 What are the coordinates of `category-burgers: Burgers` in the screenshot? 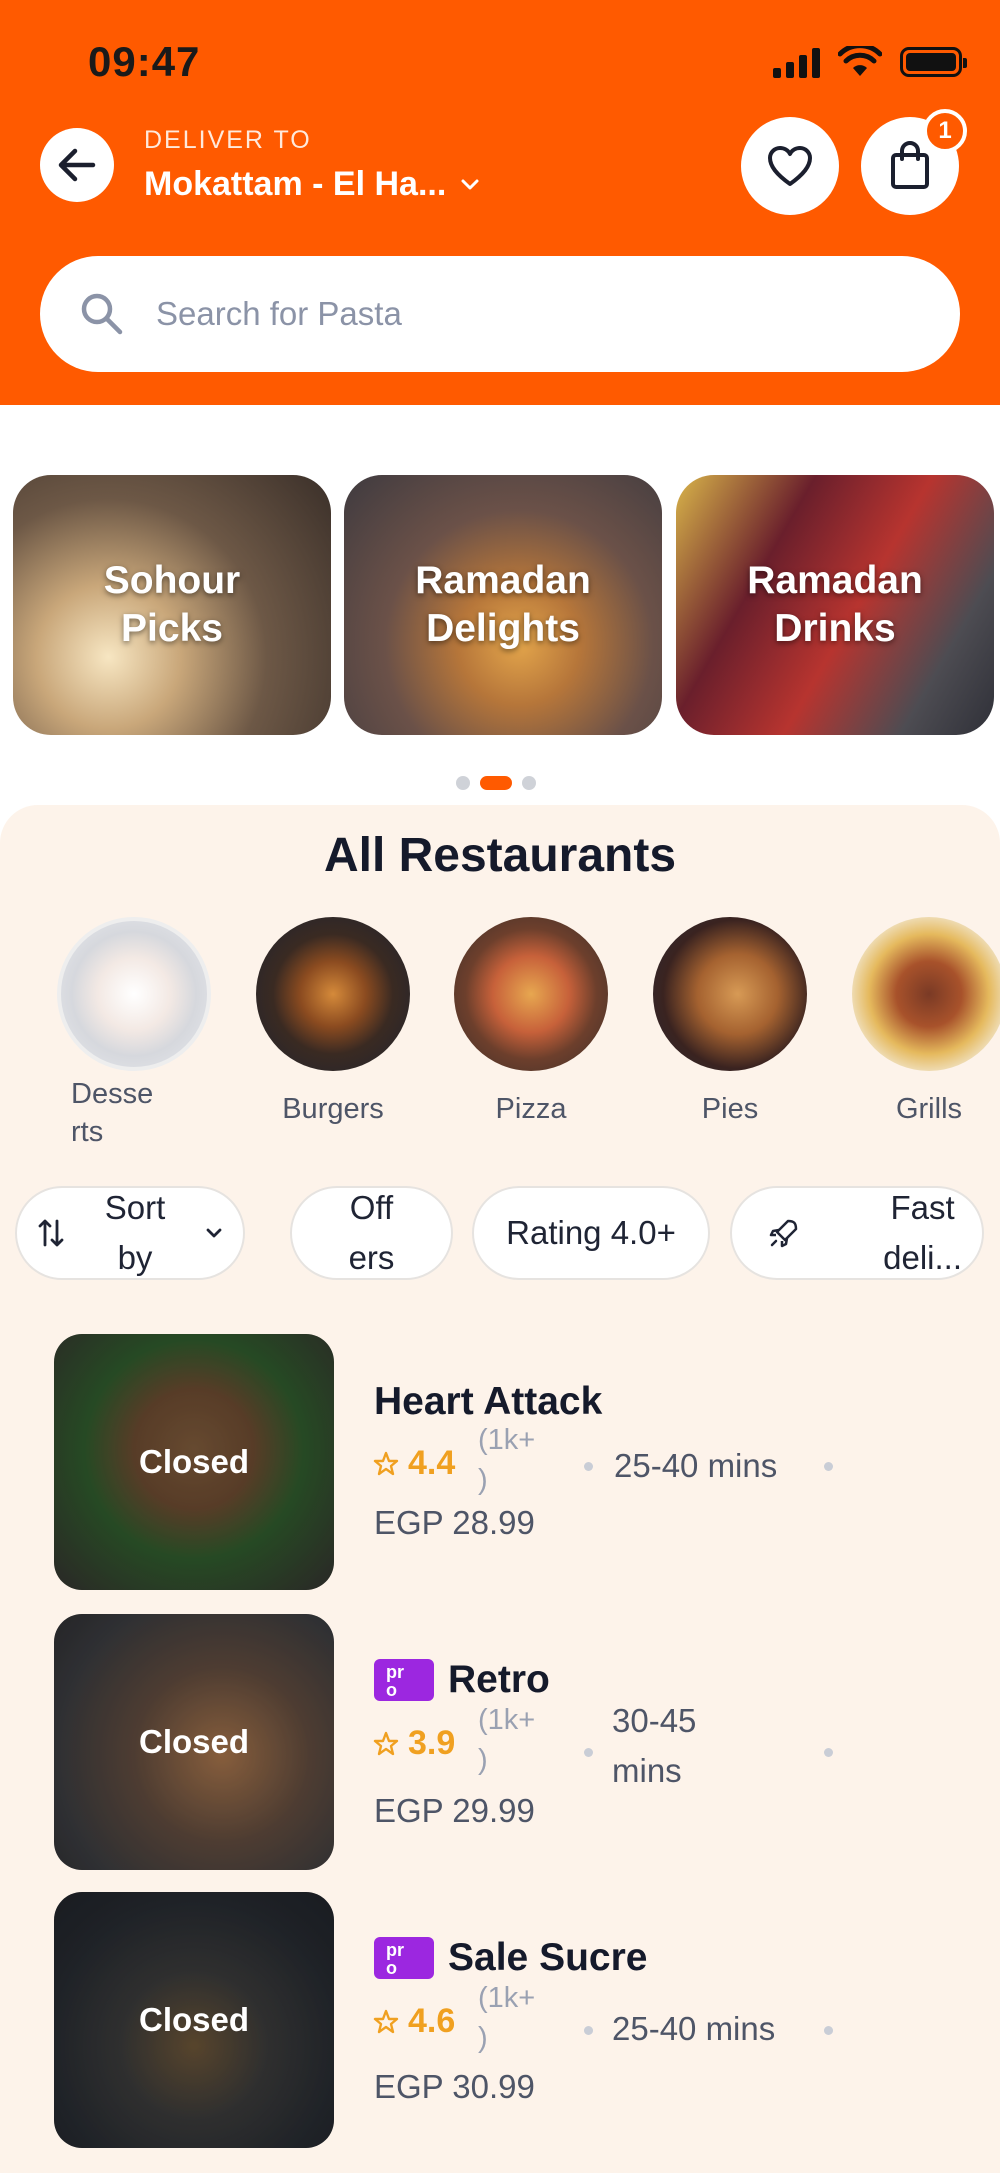 It's located at (333, 1021).